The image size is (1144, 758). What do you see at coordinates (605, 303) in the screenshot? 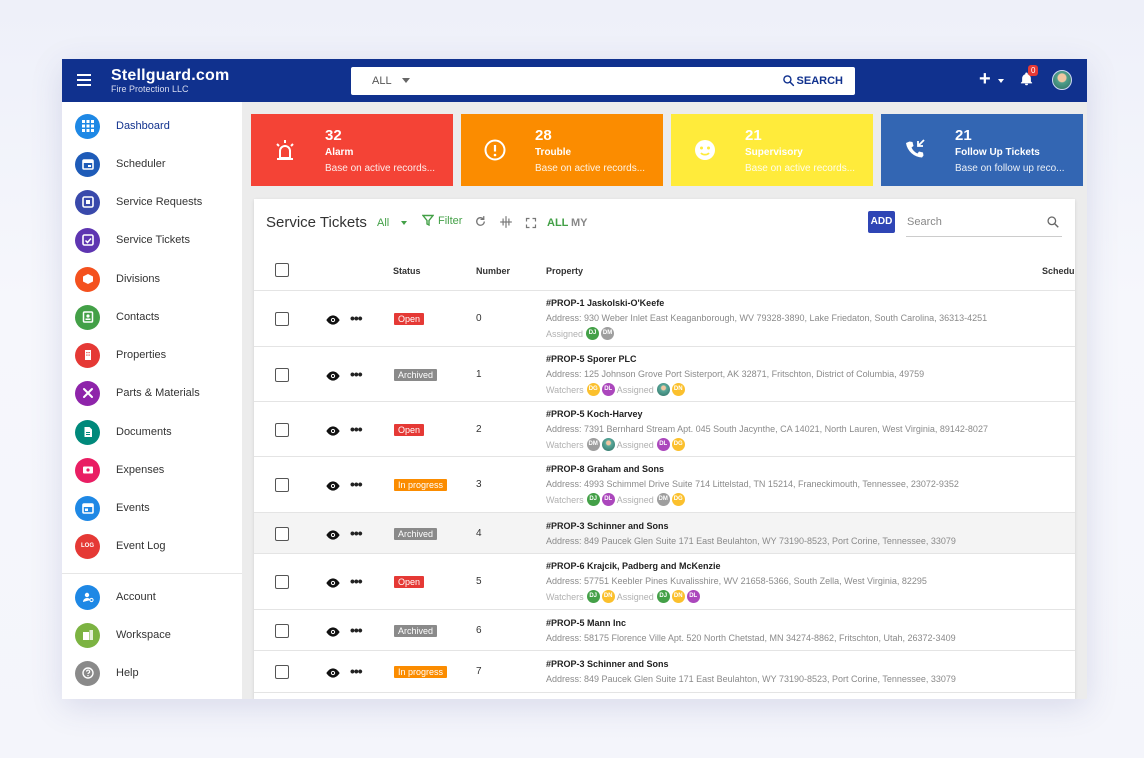
I see `property-name: #PROP-1 Jaskolski-O'Keefe` at bounding box center [605, 303].